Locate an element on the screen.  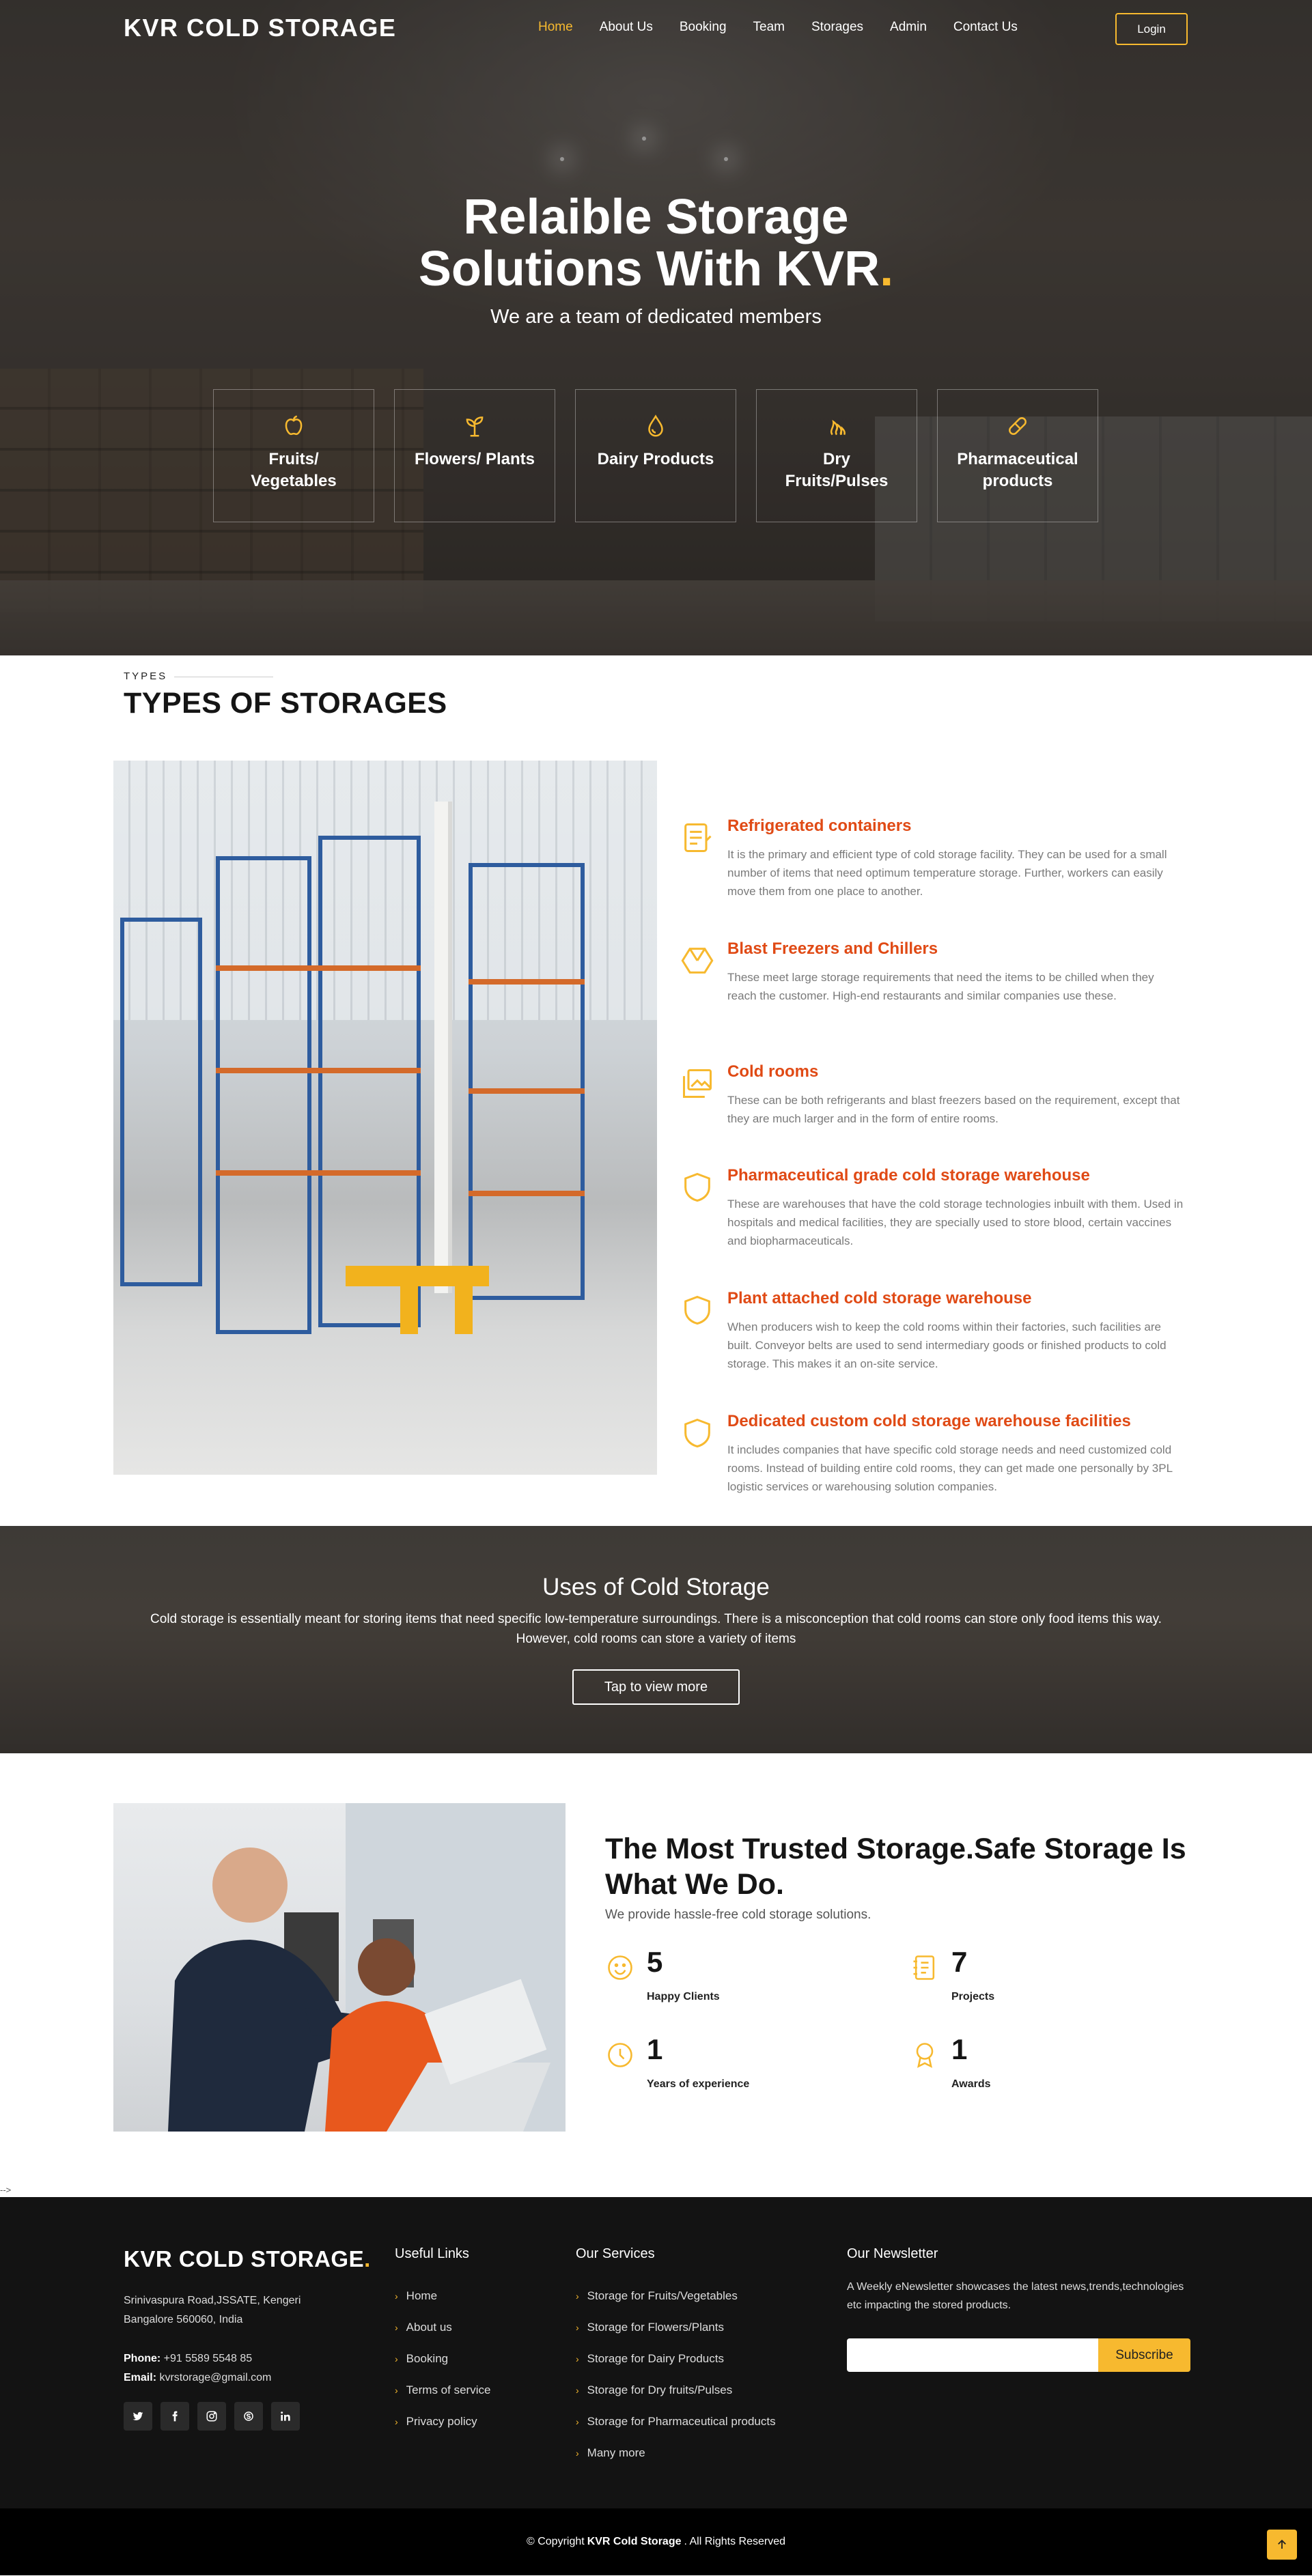
category-label-line2: products is located at coordinates (1017, 481).